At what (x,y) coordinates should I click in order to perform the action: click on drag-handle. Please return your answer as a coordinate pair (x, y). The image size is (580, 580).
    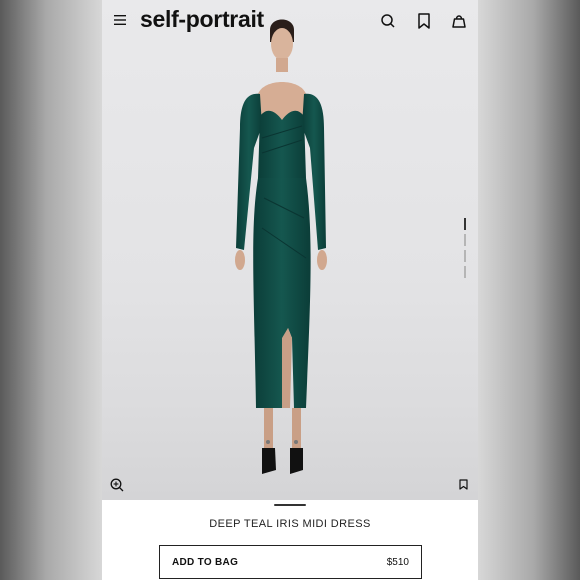
    Looking at the image, I should click on (290, 505).